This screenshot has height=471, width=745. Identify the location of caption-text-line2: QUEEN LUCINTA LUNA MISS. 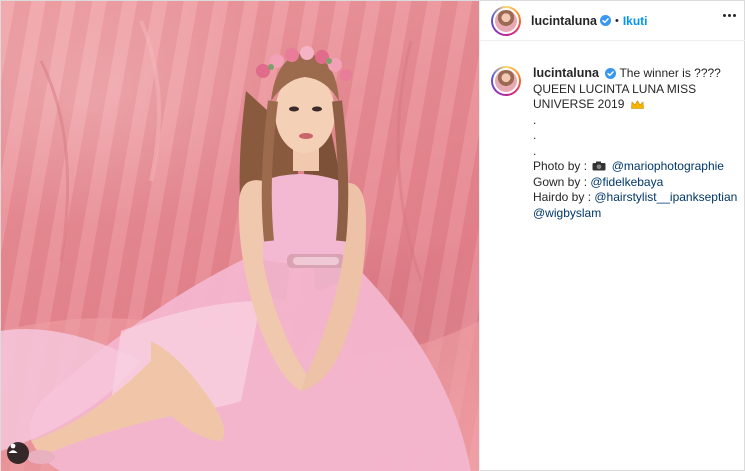
(615, 88).